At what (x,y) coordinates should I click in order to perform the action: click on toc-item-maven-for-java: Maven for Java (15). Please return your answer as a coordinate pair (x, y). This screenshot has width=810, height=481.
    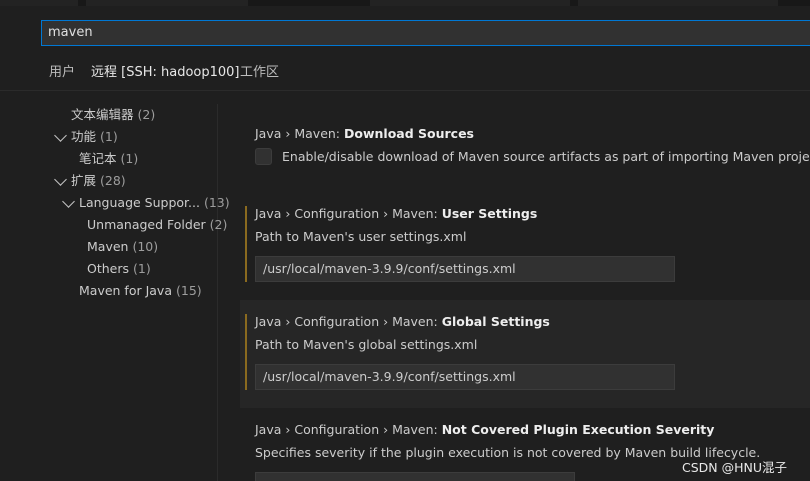
    Looking at the image, I should click on (140, 291).